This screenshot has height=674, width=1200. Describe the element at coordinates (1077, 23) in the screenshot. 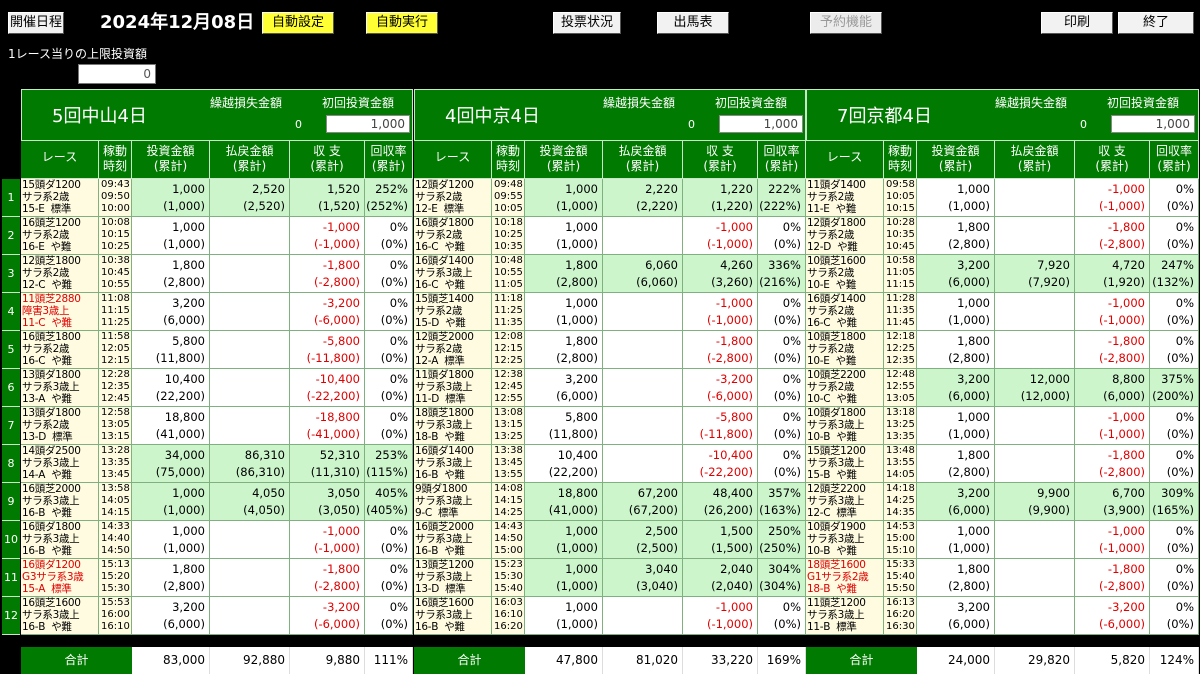

I see `print-button: 印刷` at that location.